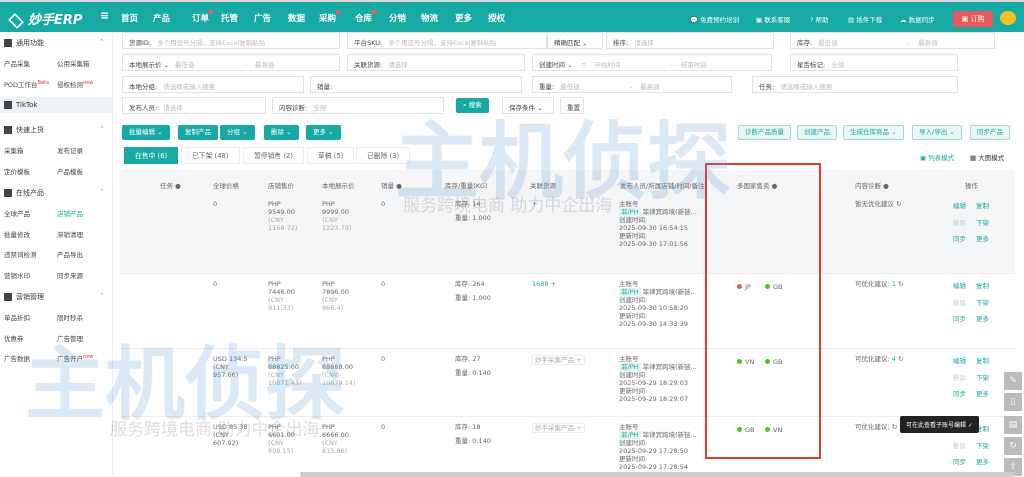  Describe the element at coordinates (1013, 402) in the screenshot. I see `phone-float-icon: ▯` at that location.